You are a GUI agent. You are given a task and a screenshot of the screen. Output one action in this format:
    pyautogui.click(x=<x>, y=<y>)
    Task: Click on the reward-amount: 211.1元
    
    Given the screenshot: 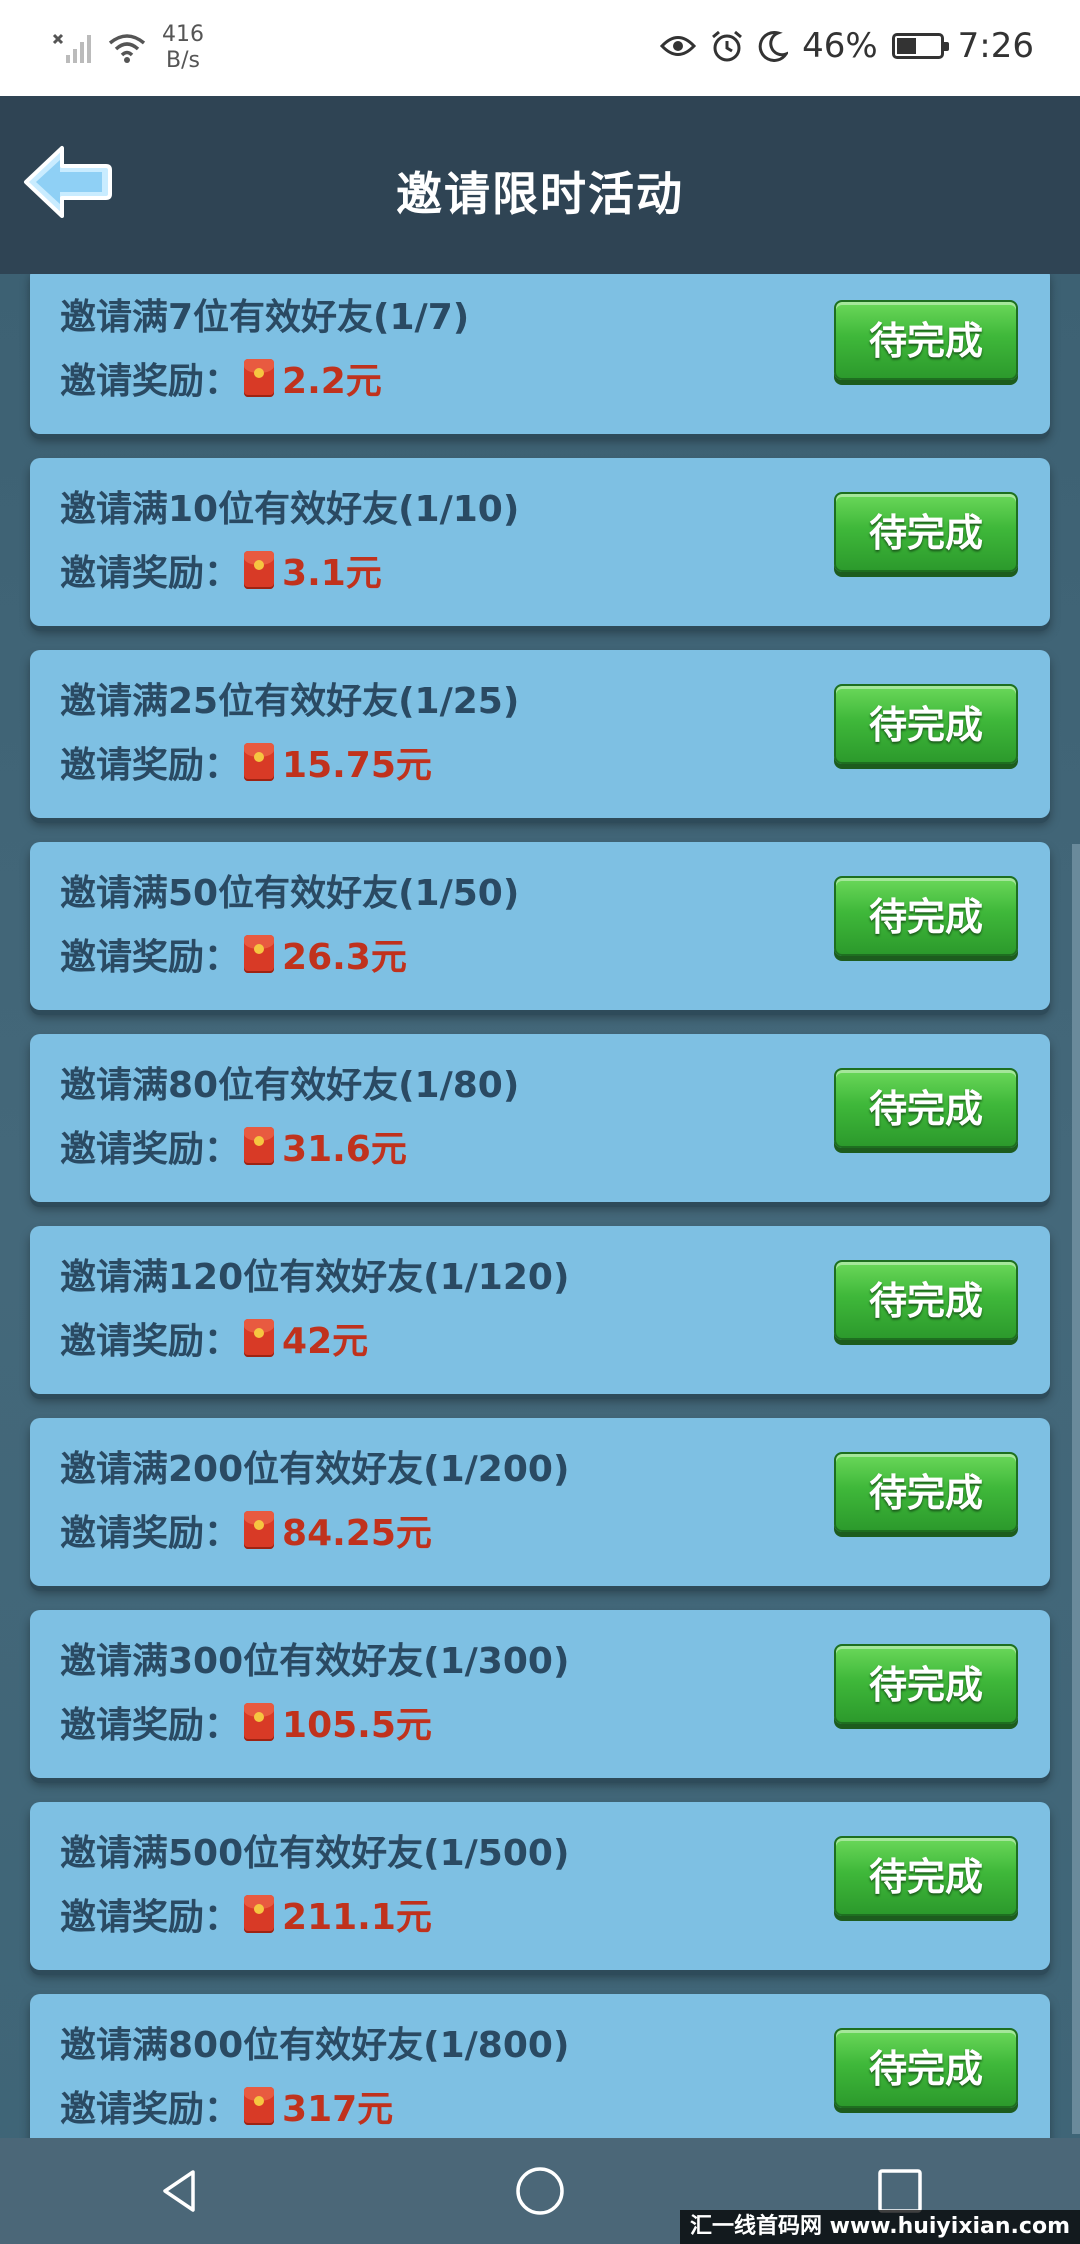 What is the action you would take?
    pyautogui.click(x=357, y=1917)
    